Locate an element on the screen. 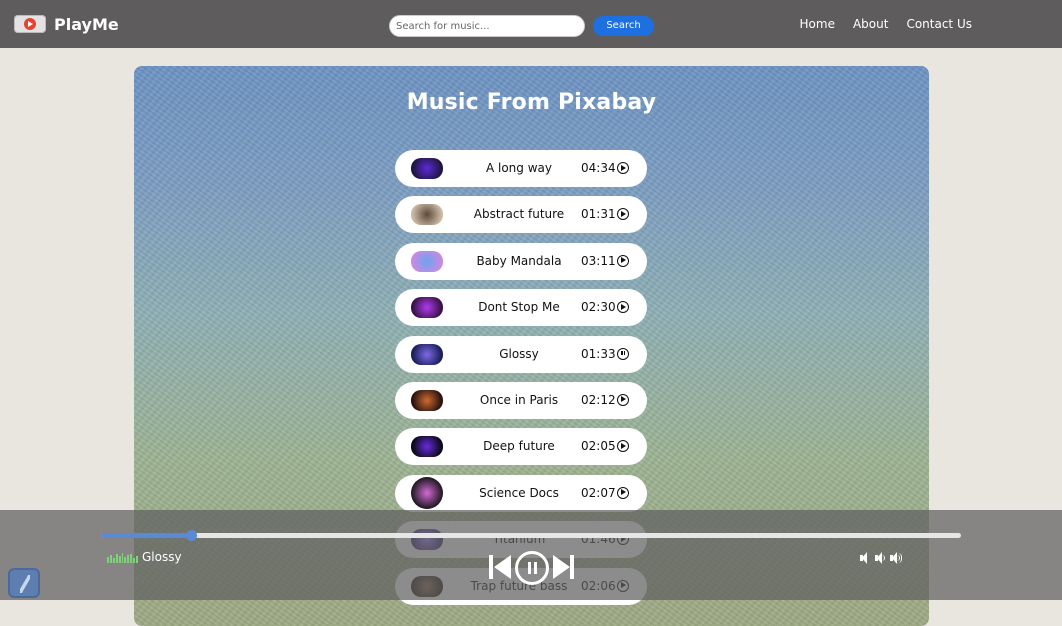 This screenshot has width=1062, height=626. volume-up-icon is located at coordinates (896, 558).